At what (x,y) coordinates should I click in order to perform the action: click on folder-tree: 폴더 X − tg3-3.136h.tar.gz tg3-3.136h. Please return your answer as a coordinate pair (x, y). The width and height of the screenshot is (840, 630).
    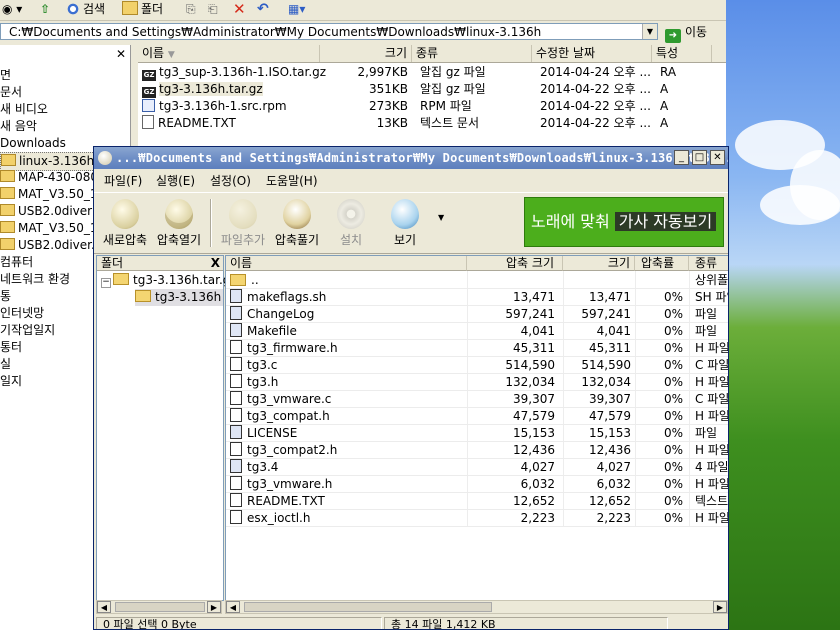
    Looking at the image, I should click on (166, 428).